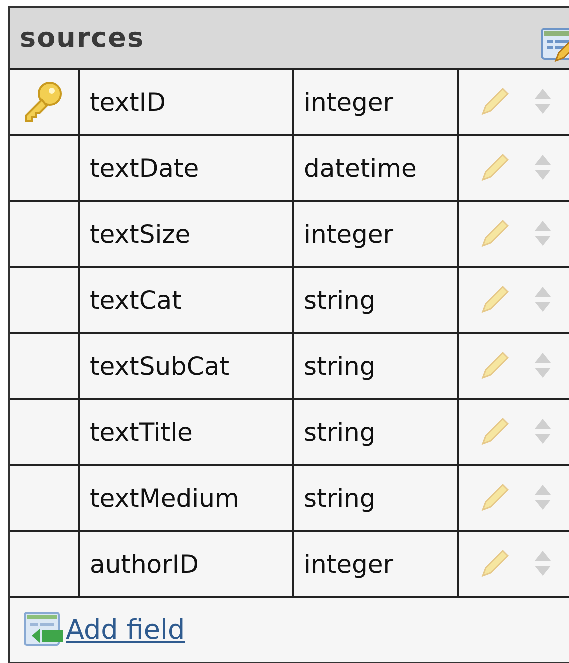 This screenshot has height=663, width=569. I want to click on field-name-cell: textCat, so click(187, 300).